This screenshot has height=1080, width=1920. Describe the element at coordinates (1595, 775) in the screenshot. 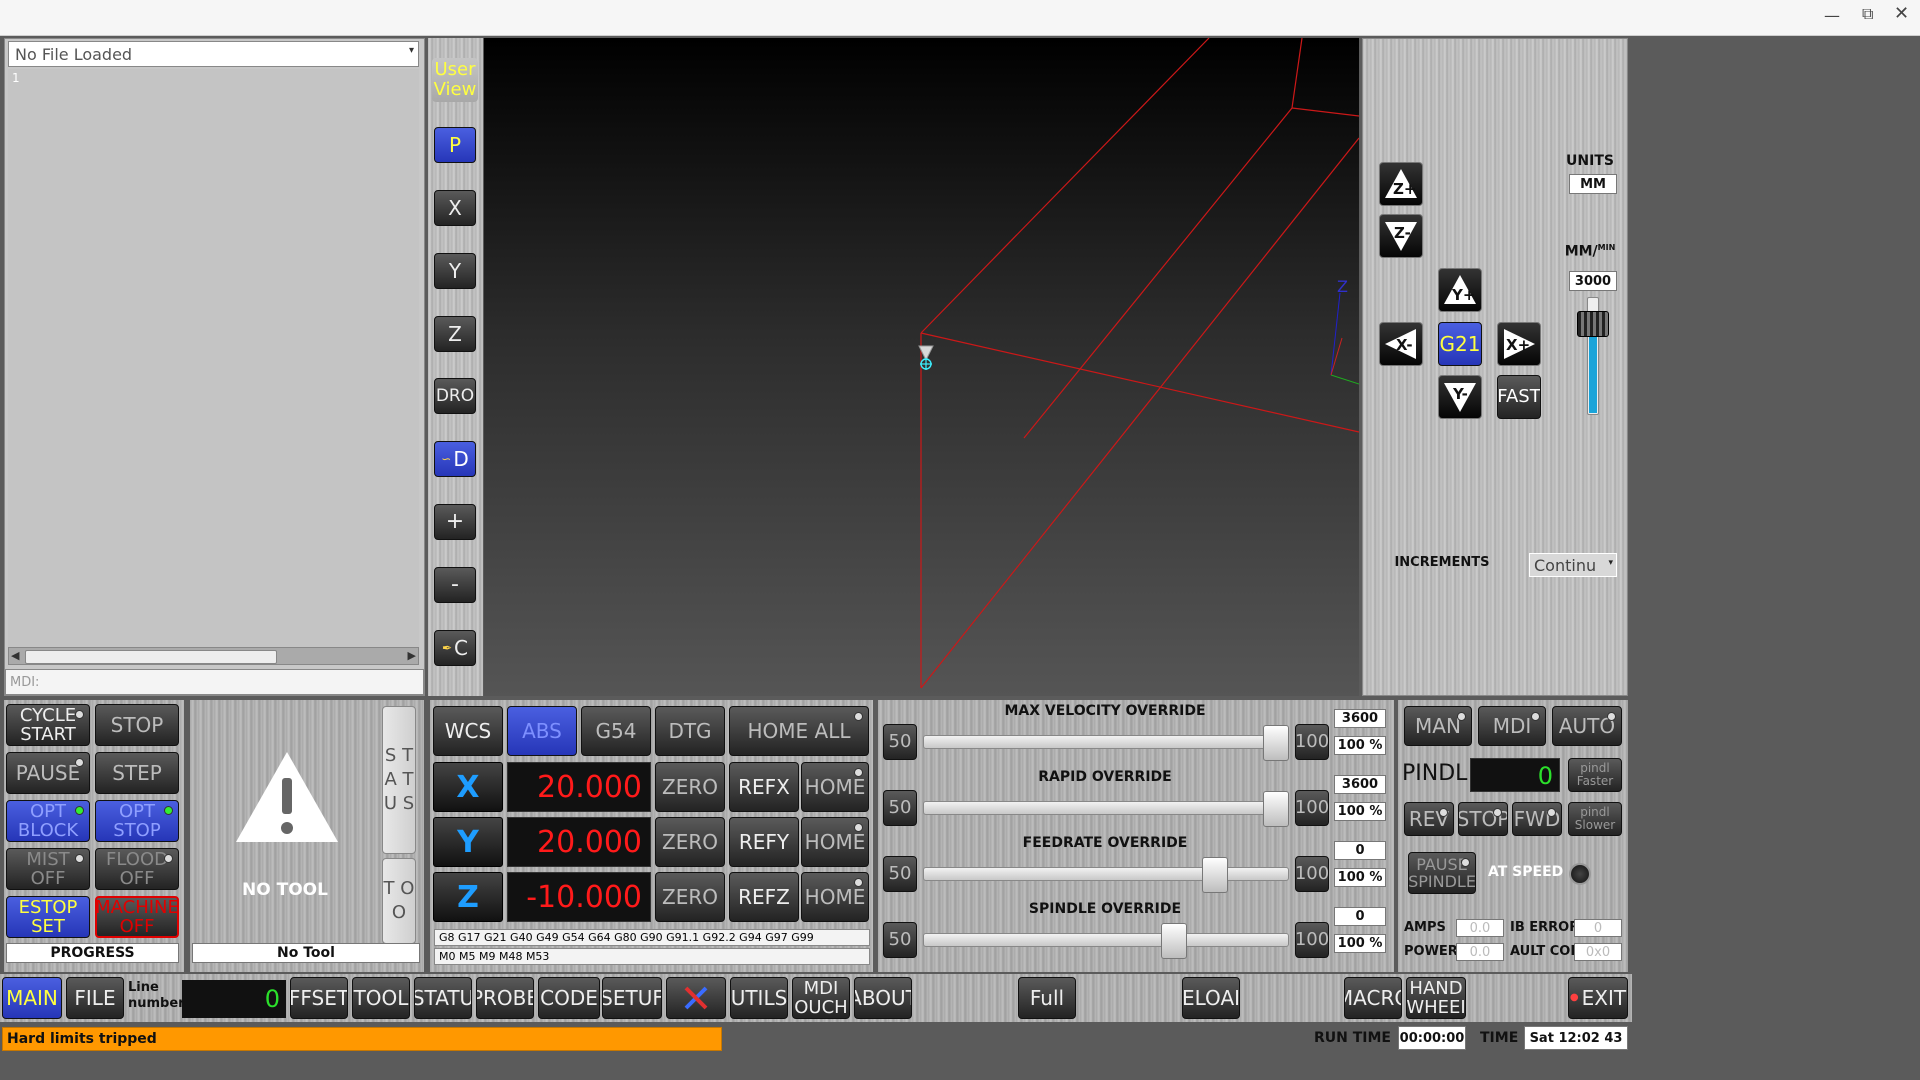

I see `spindle-faster-button: pindl Faster` at that location.